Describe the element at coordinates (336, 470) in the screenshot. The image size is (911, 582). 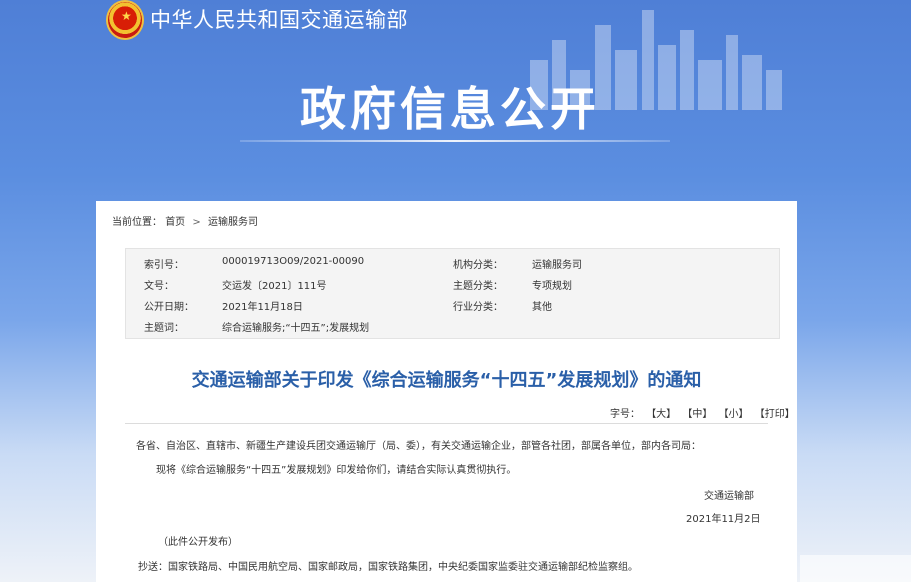
I see `body-paragraph: 现将《综合运输服务“十四五”发展规划》印发给你们，请结合实际认真贯彻执行。` at that location.